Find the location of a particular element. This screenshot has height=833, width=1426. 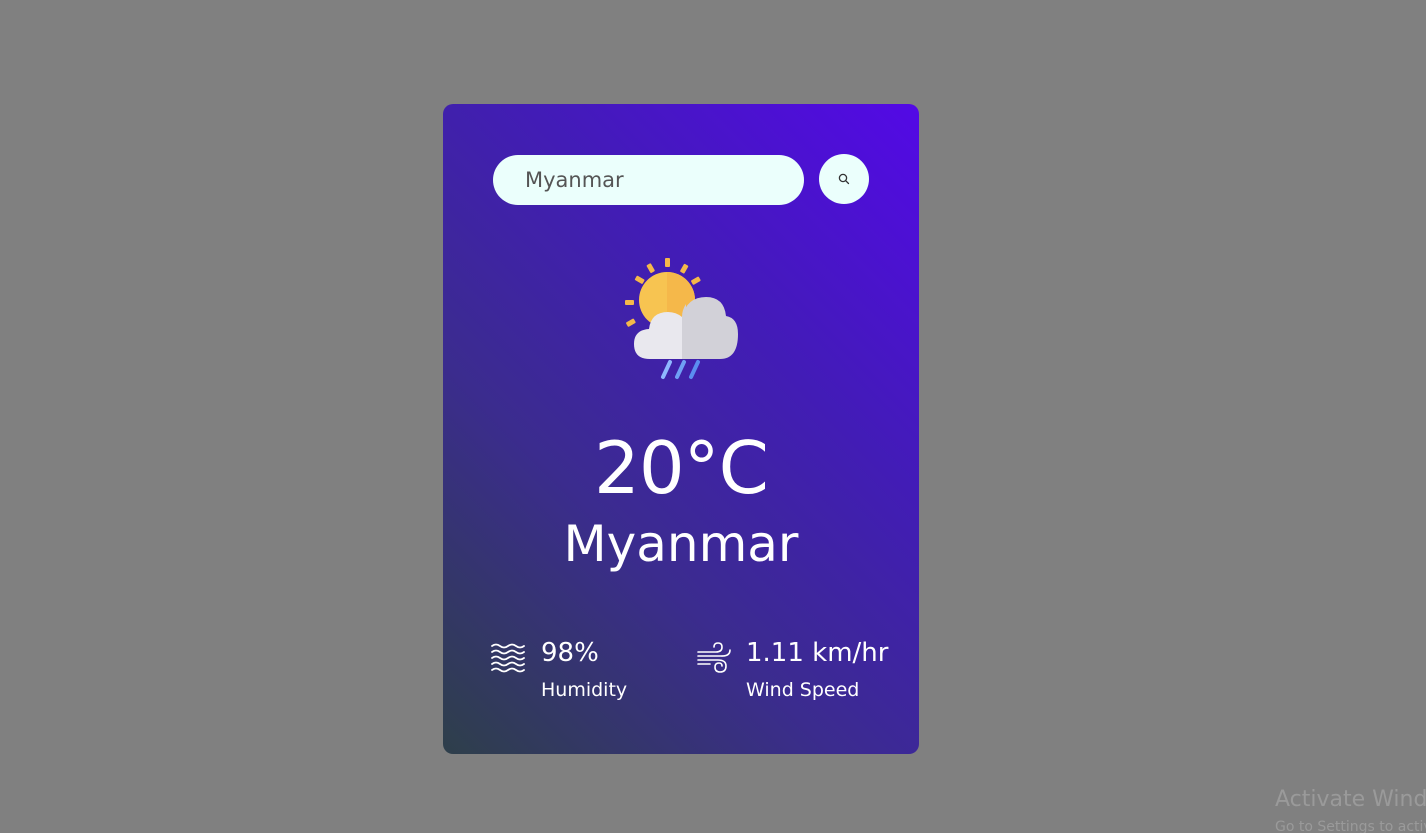

watermark-title: Activate Windows is located at coordinates (1350, 799).